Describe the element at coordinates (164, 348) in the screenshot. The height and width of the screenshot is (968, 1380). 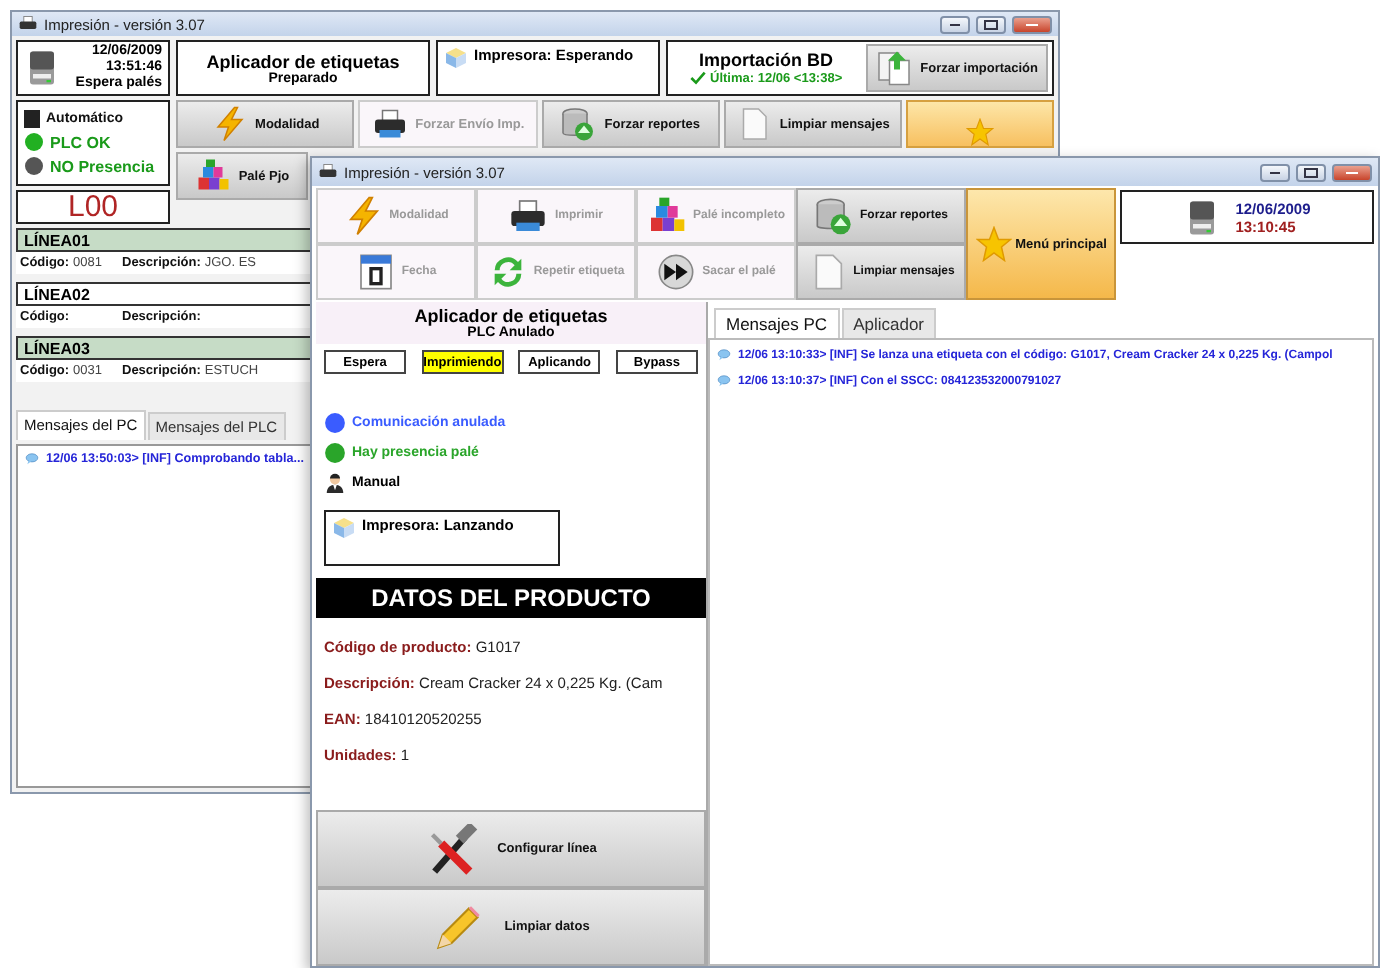
I see `line-header: LÍNEA03` at that location.